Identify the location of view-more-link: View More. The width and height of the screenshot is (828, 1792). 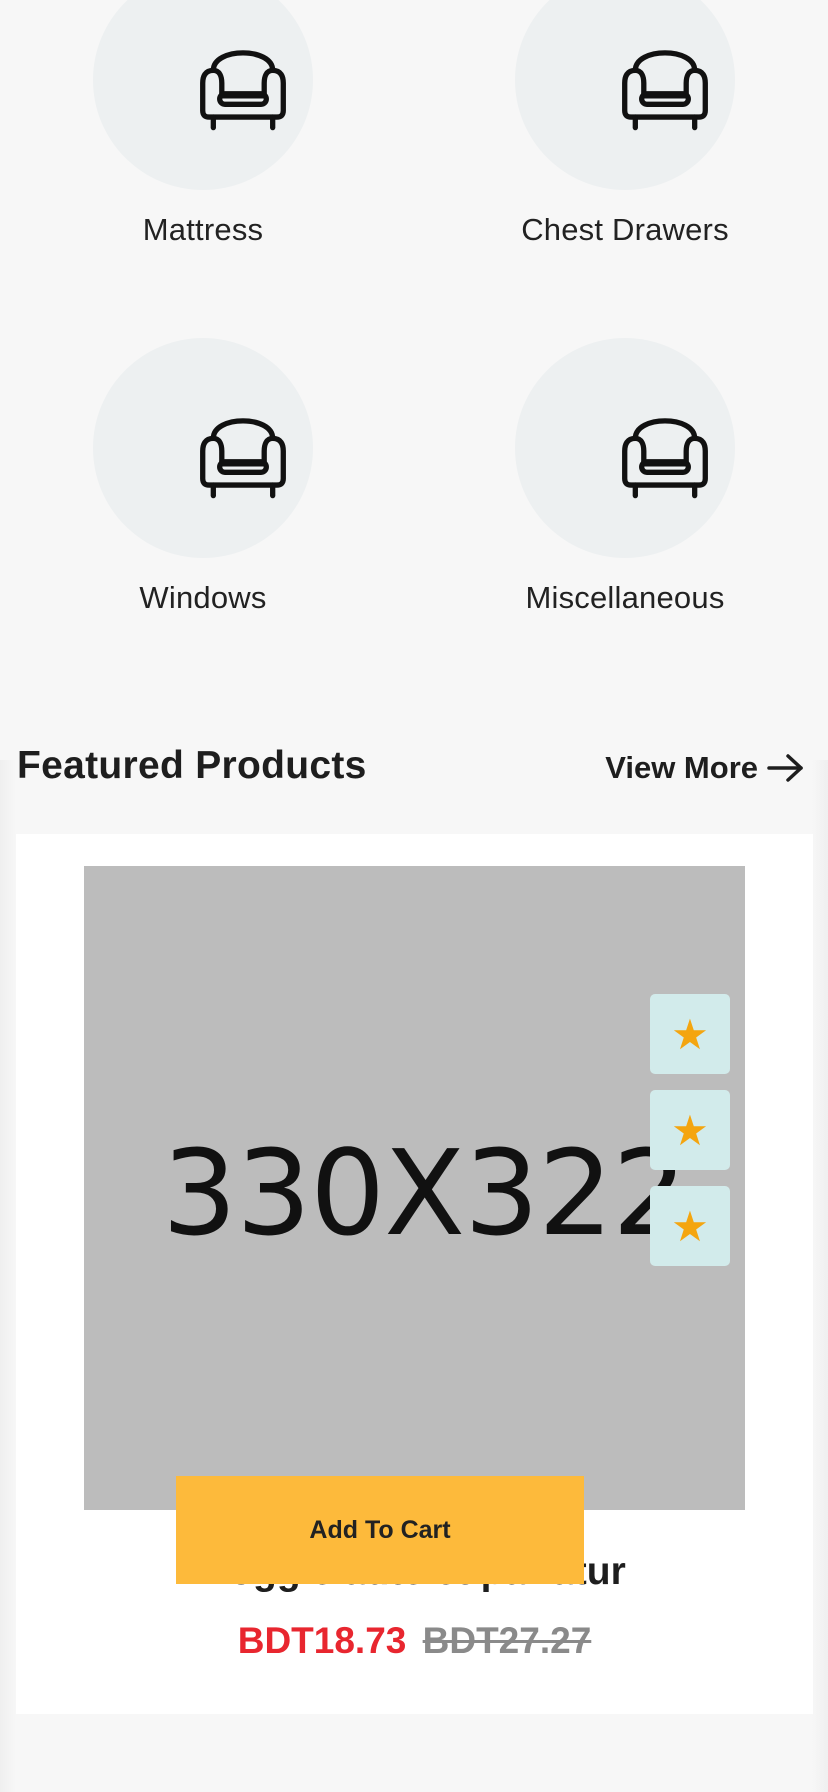
(705, 768).